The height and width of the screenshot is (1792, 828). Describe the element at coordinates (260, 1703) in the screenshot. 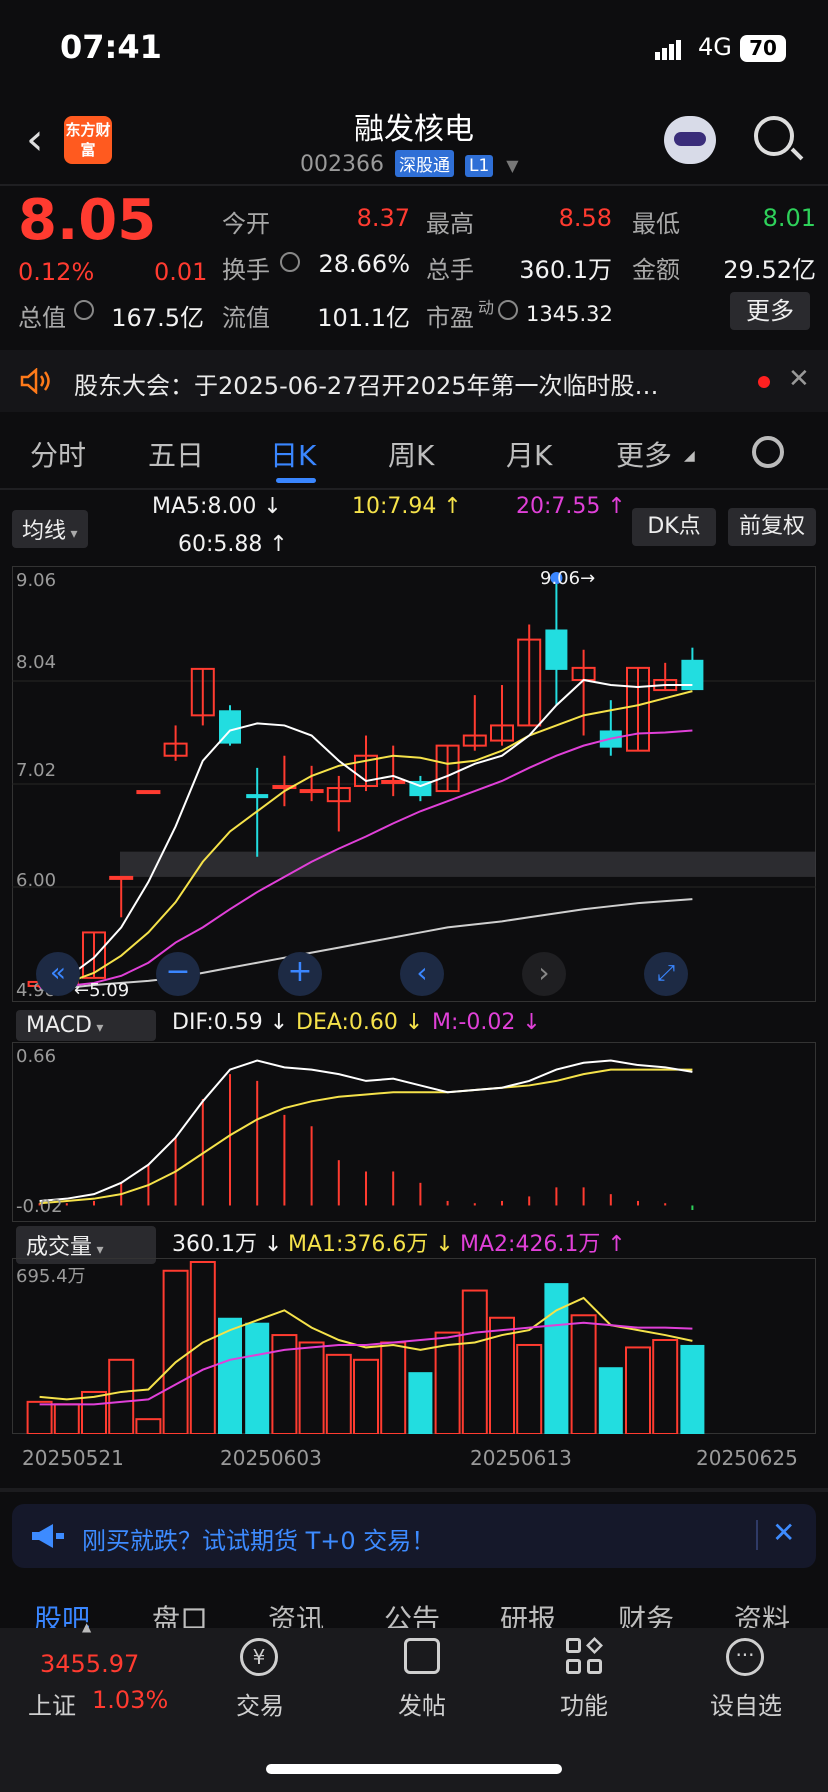

I see `nav-trade: 交易` at that location.